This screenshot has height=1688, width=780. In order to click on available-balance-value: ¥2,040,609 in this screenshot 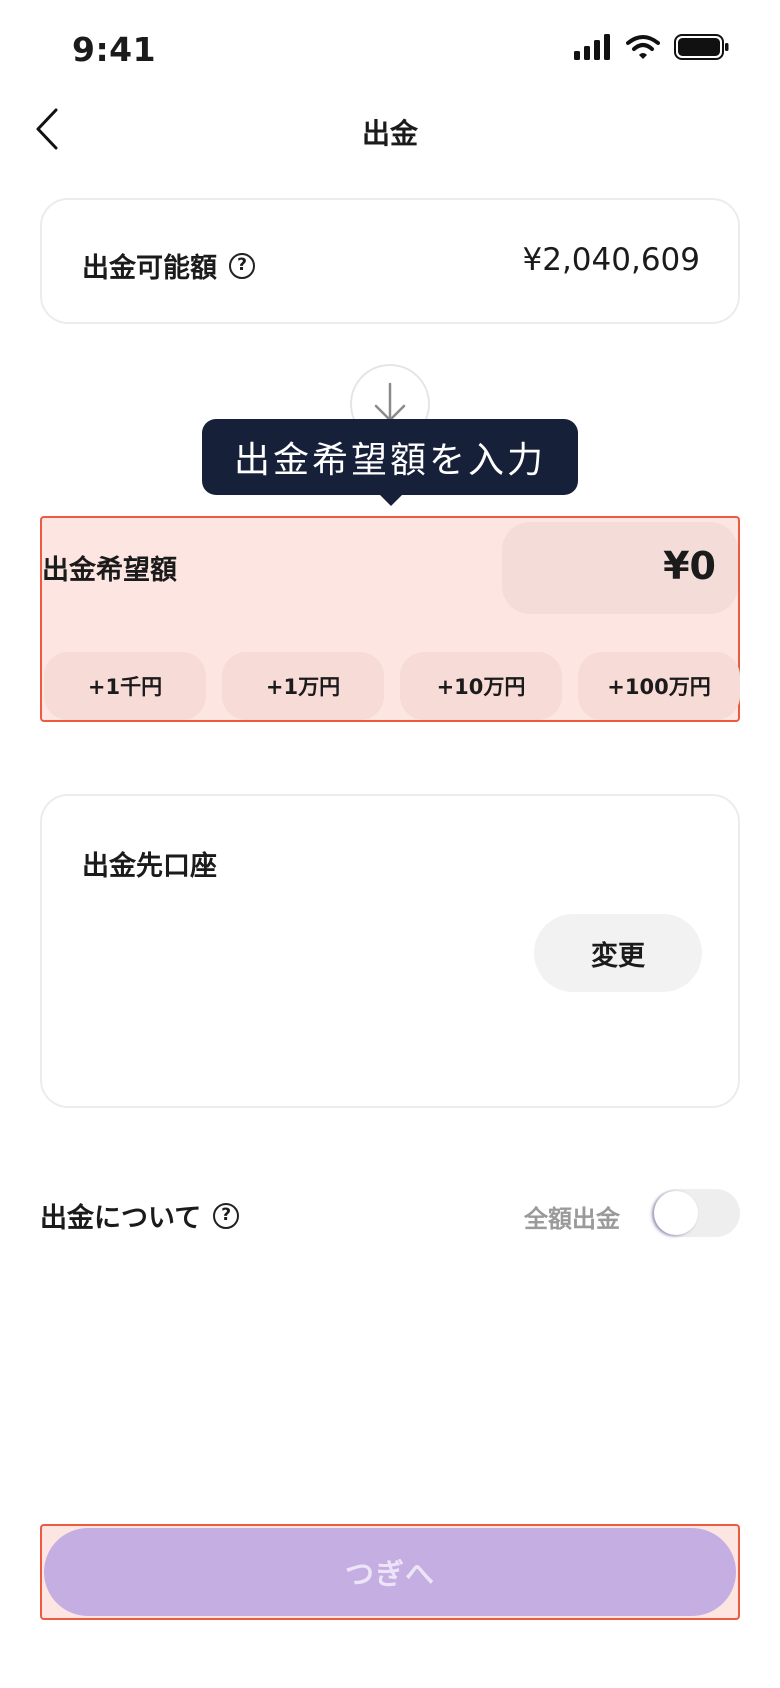, I will do `click(611, 260)`.